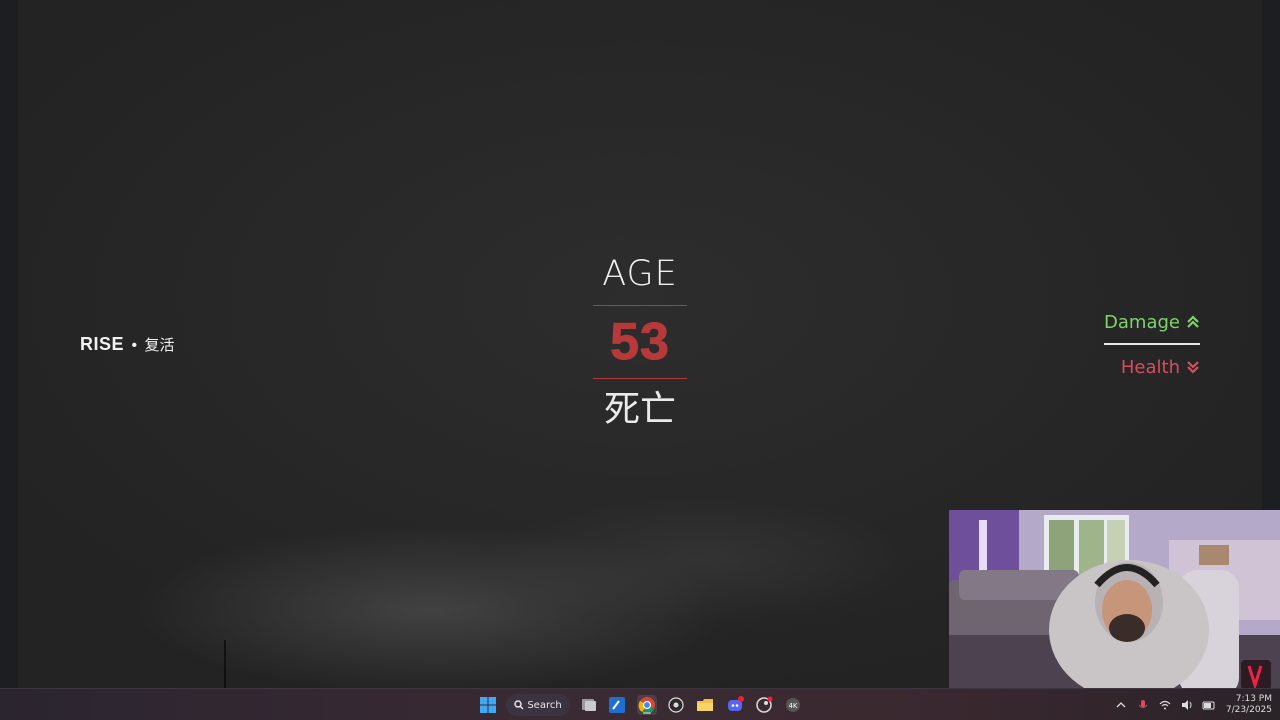  What do you see at coordinates (544, 705) in the screenshot?
I see `search-label: Search` at bounding box center [544, 705].